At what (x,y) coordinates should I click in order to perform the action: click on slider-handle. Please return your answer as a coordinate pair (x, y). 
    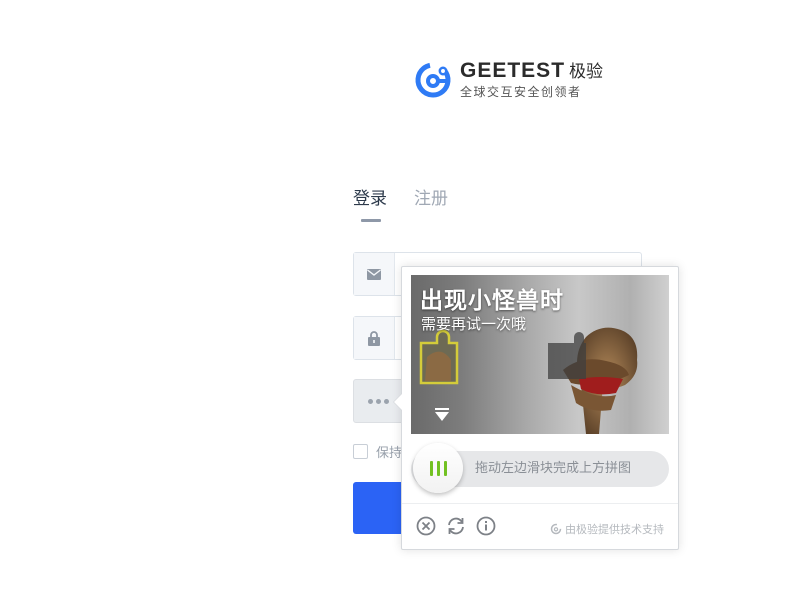
    Looking at the image, I should click on (438, 468).